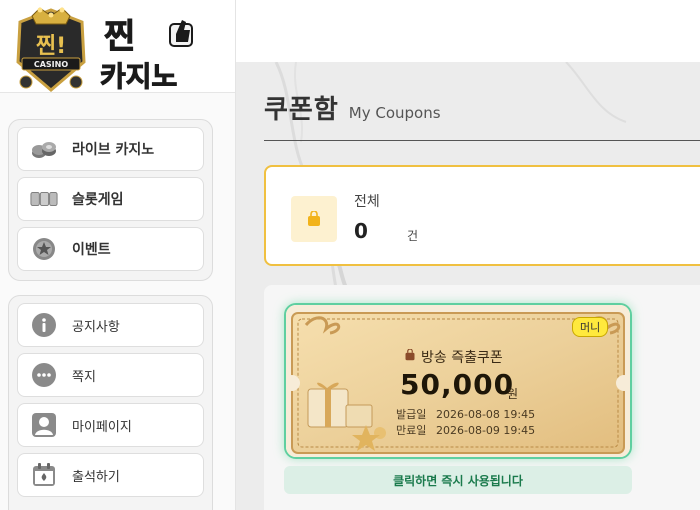  I want to click on chips-icon, so click(44, 149).